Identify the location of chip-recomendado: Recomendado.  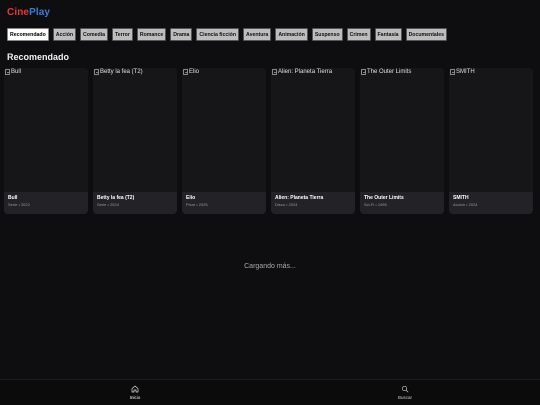
(28, 34).